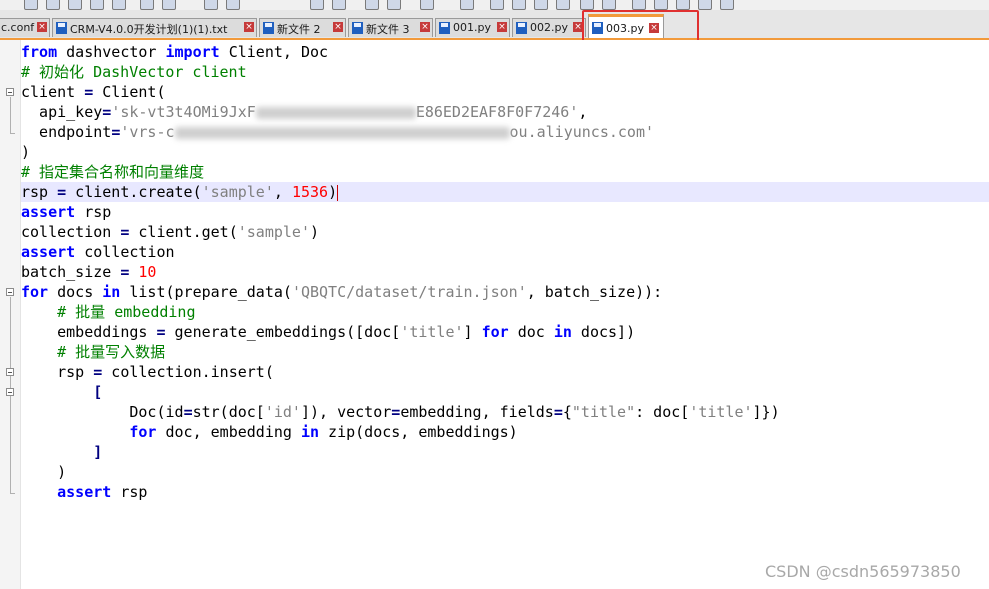  What do you see at coordinates (31, 5) in the screenshot?
I see `save-icon` at bounding box center [31, 5].